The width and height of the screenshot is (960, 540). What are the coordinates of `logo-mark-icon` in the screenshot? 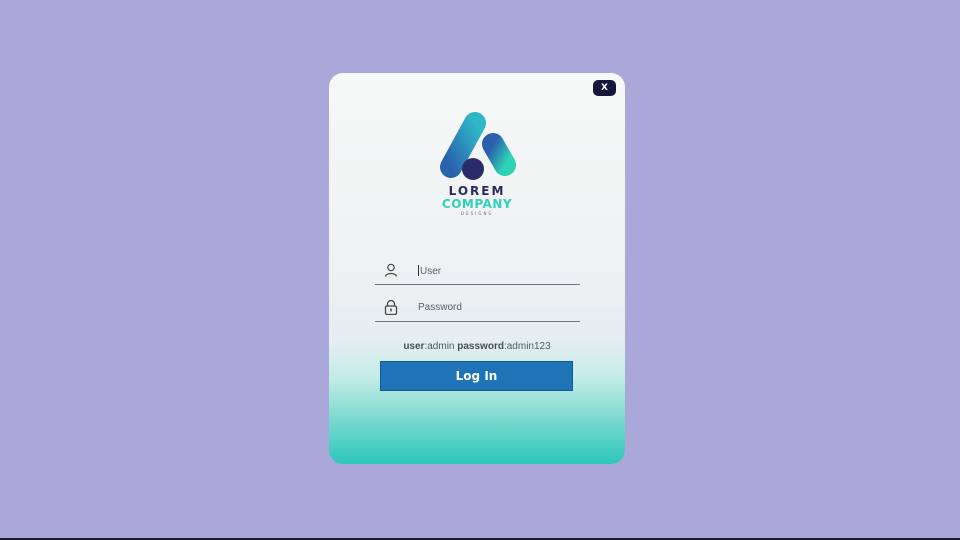 It's located at (478, 146).